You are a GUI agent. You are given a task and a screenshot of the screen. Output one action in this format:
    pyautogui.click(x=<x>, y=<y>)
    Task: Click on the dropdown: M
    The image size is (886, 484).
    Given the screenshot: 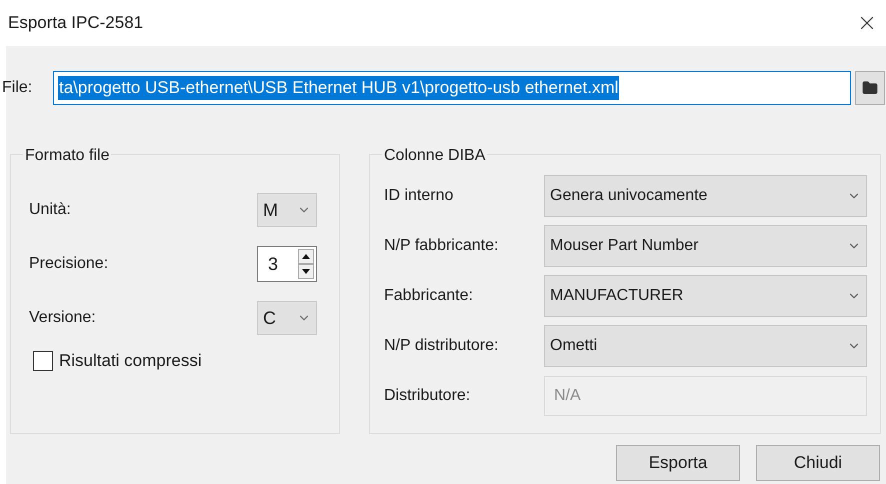 What is the action you would take?
    pyautogui.click(x=287, y=210)
    